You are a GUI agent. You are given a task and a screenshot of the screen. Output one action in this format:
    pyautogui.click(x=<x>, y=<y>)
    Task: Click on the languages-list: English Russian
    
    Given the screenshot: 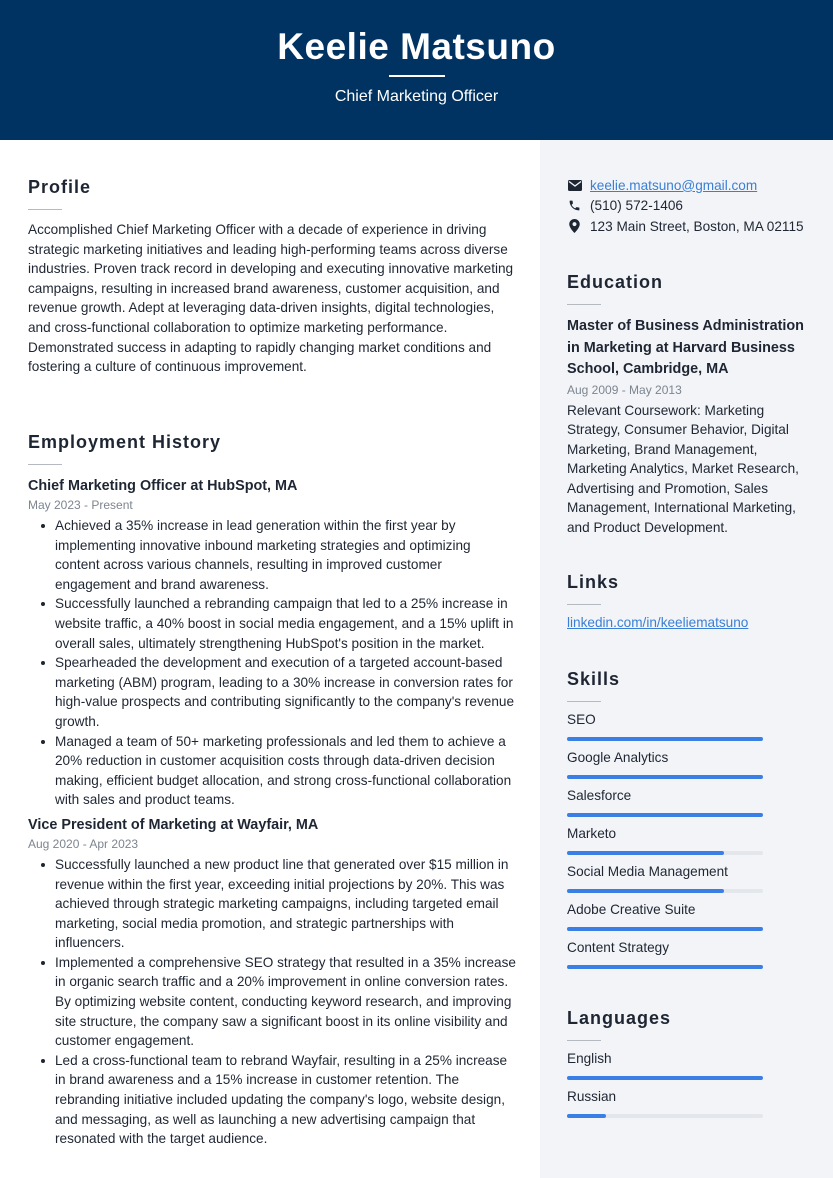 What is the action you would take?
    pyautogui.click(x=692, y=1081)
    